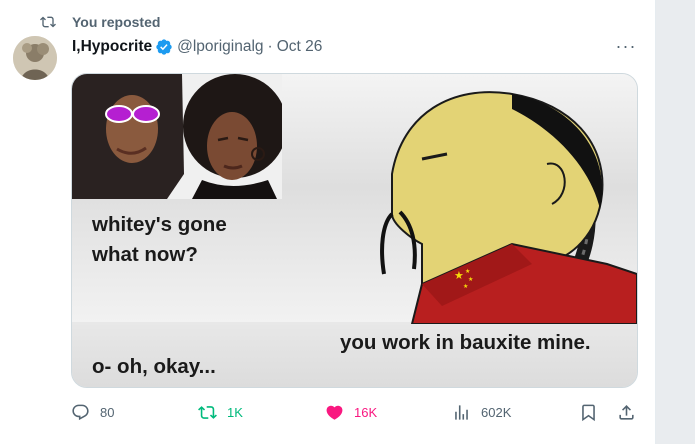  I want to click on repost-indicator: You reposted, so click(100, 22).